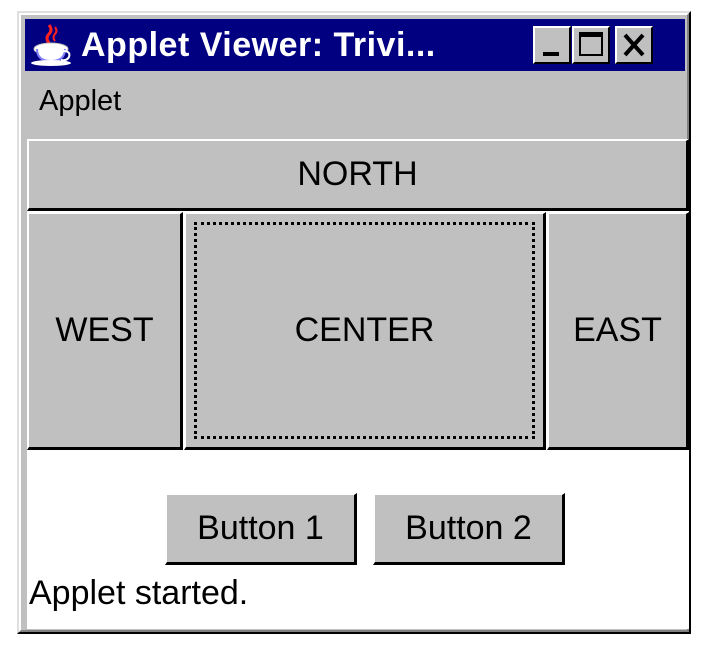  I want to click on east-button: EAST, so click(618, 331).